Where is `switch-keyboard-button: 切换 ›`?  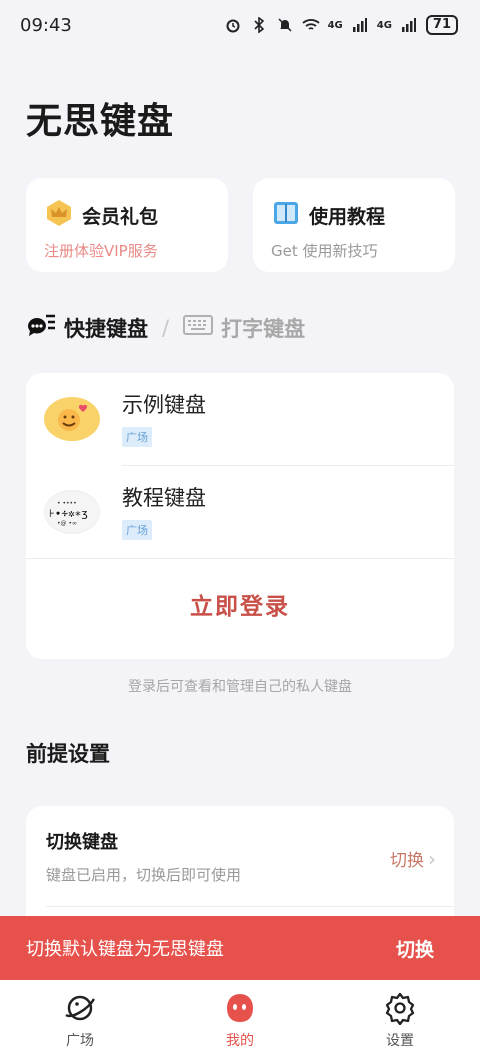 switch-keyboard-button: 切换 › is located at coordinates (413, 859).